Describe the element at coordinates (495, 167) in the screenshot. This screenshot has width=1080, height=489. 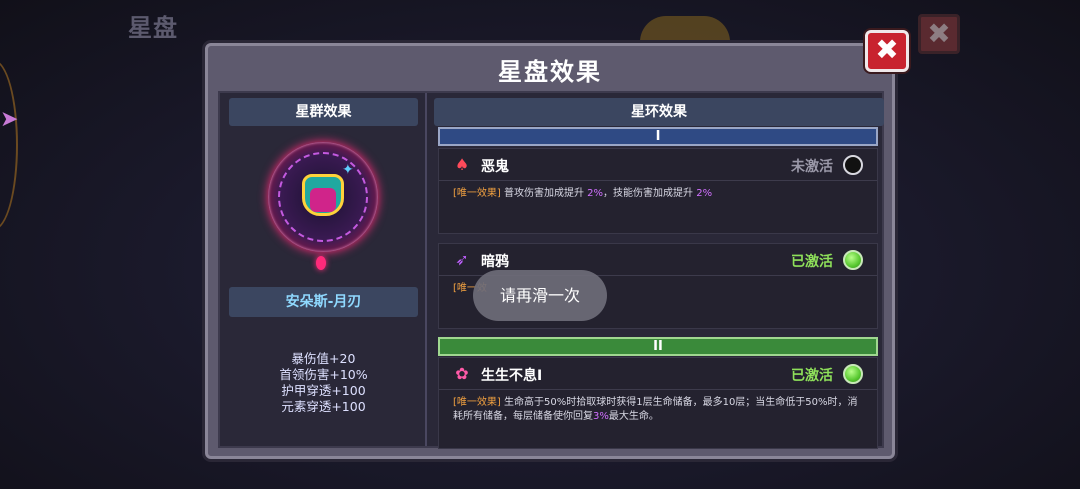
I see `effect-name: 恶鬼` at that location.